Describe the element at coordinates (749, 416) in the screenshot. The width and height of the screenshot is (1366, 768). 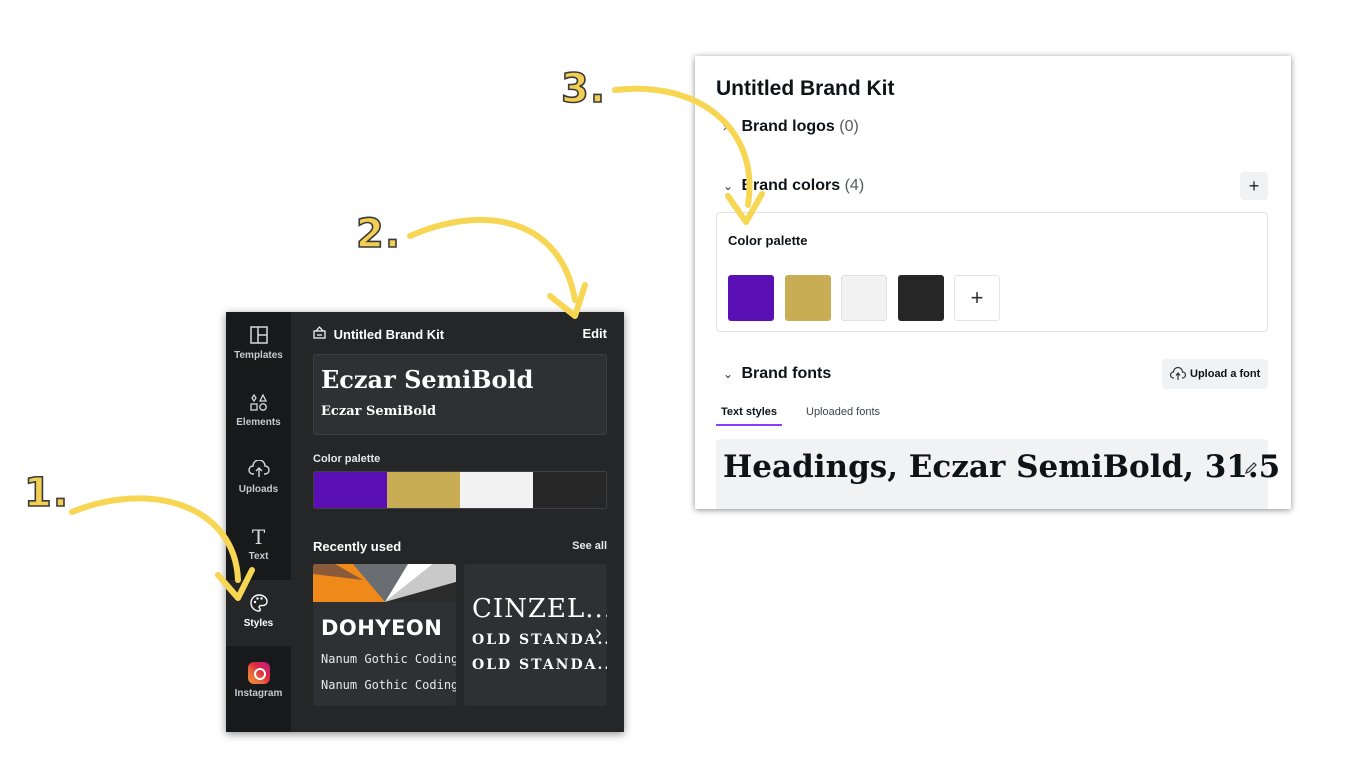
I see `tab-text-styles: Text styles` at that location.